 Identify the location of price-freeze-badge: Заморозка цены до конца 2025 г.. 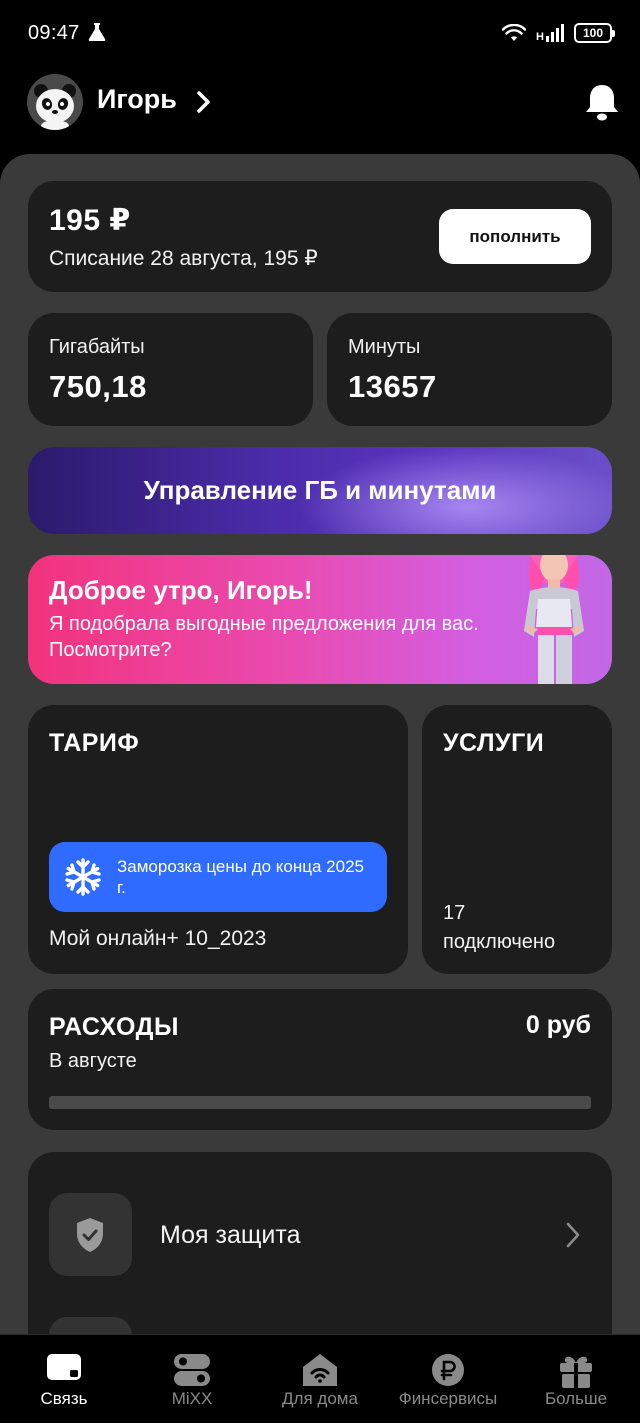
(218, 877).